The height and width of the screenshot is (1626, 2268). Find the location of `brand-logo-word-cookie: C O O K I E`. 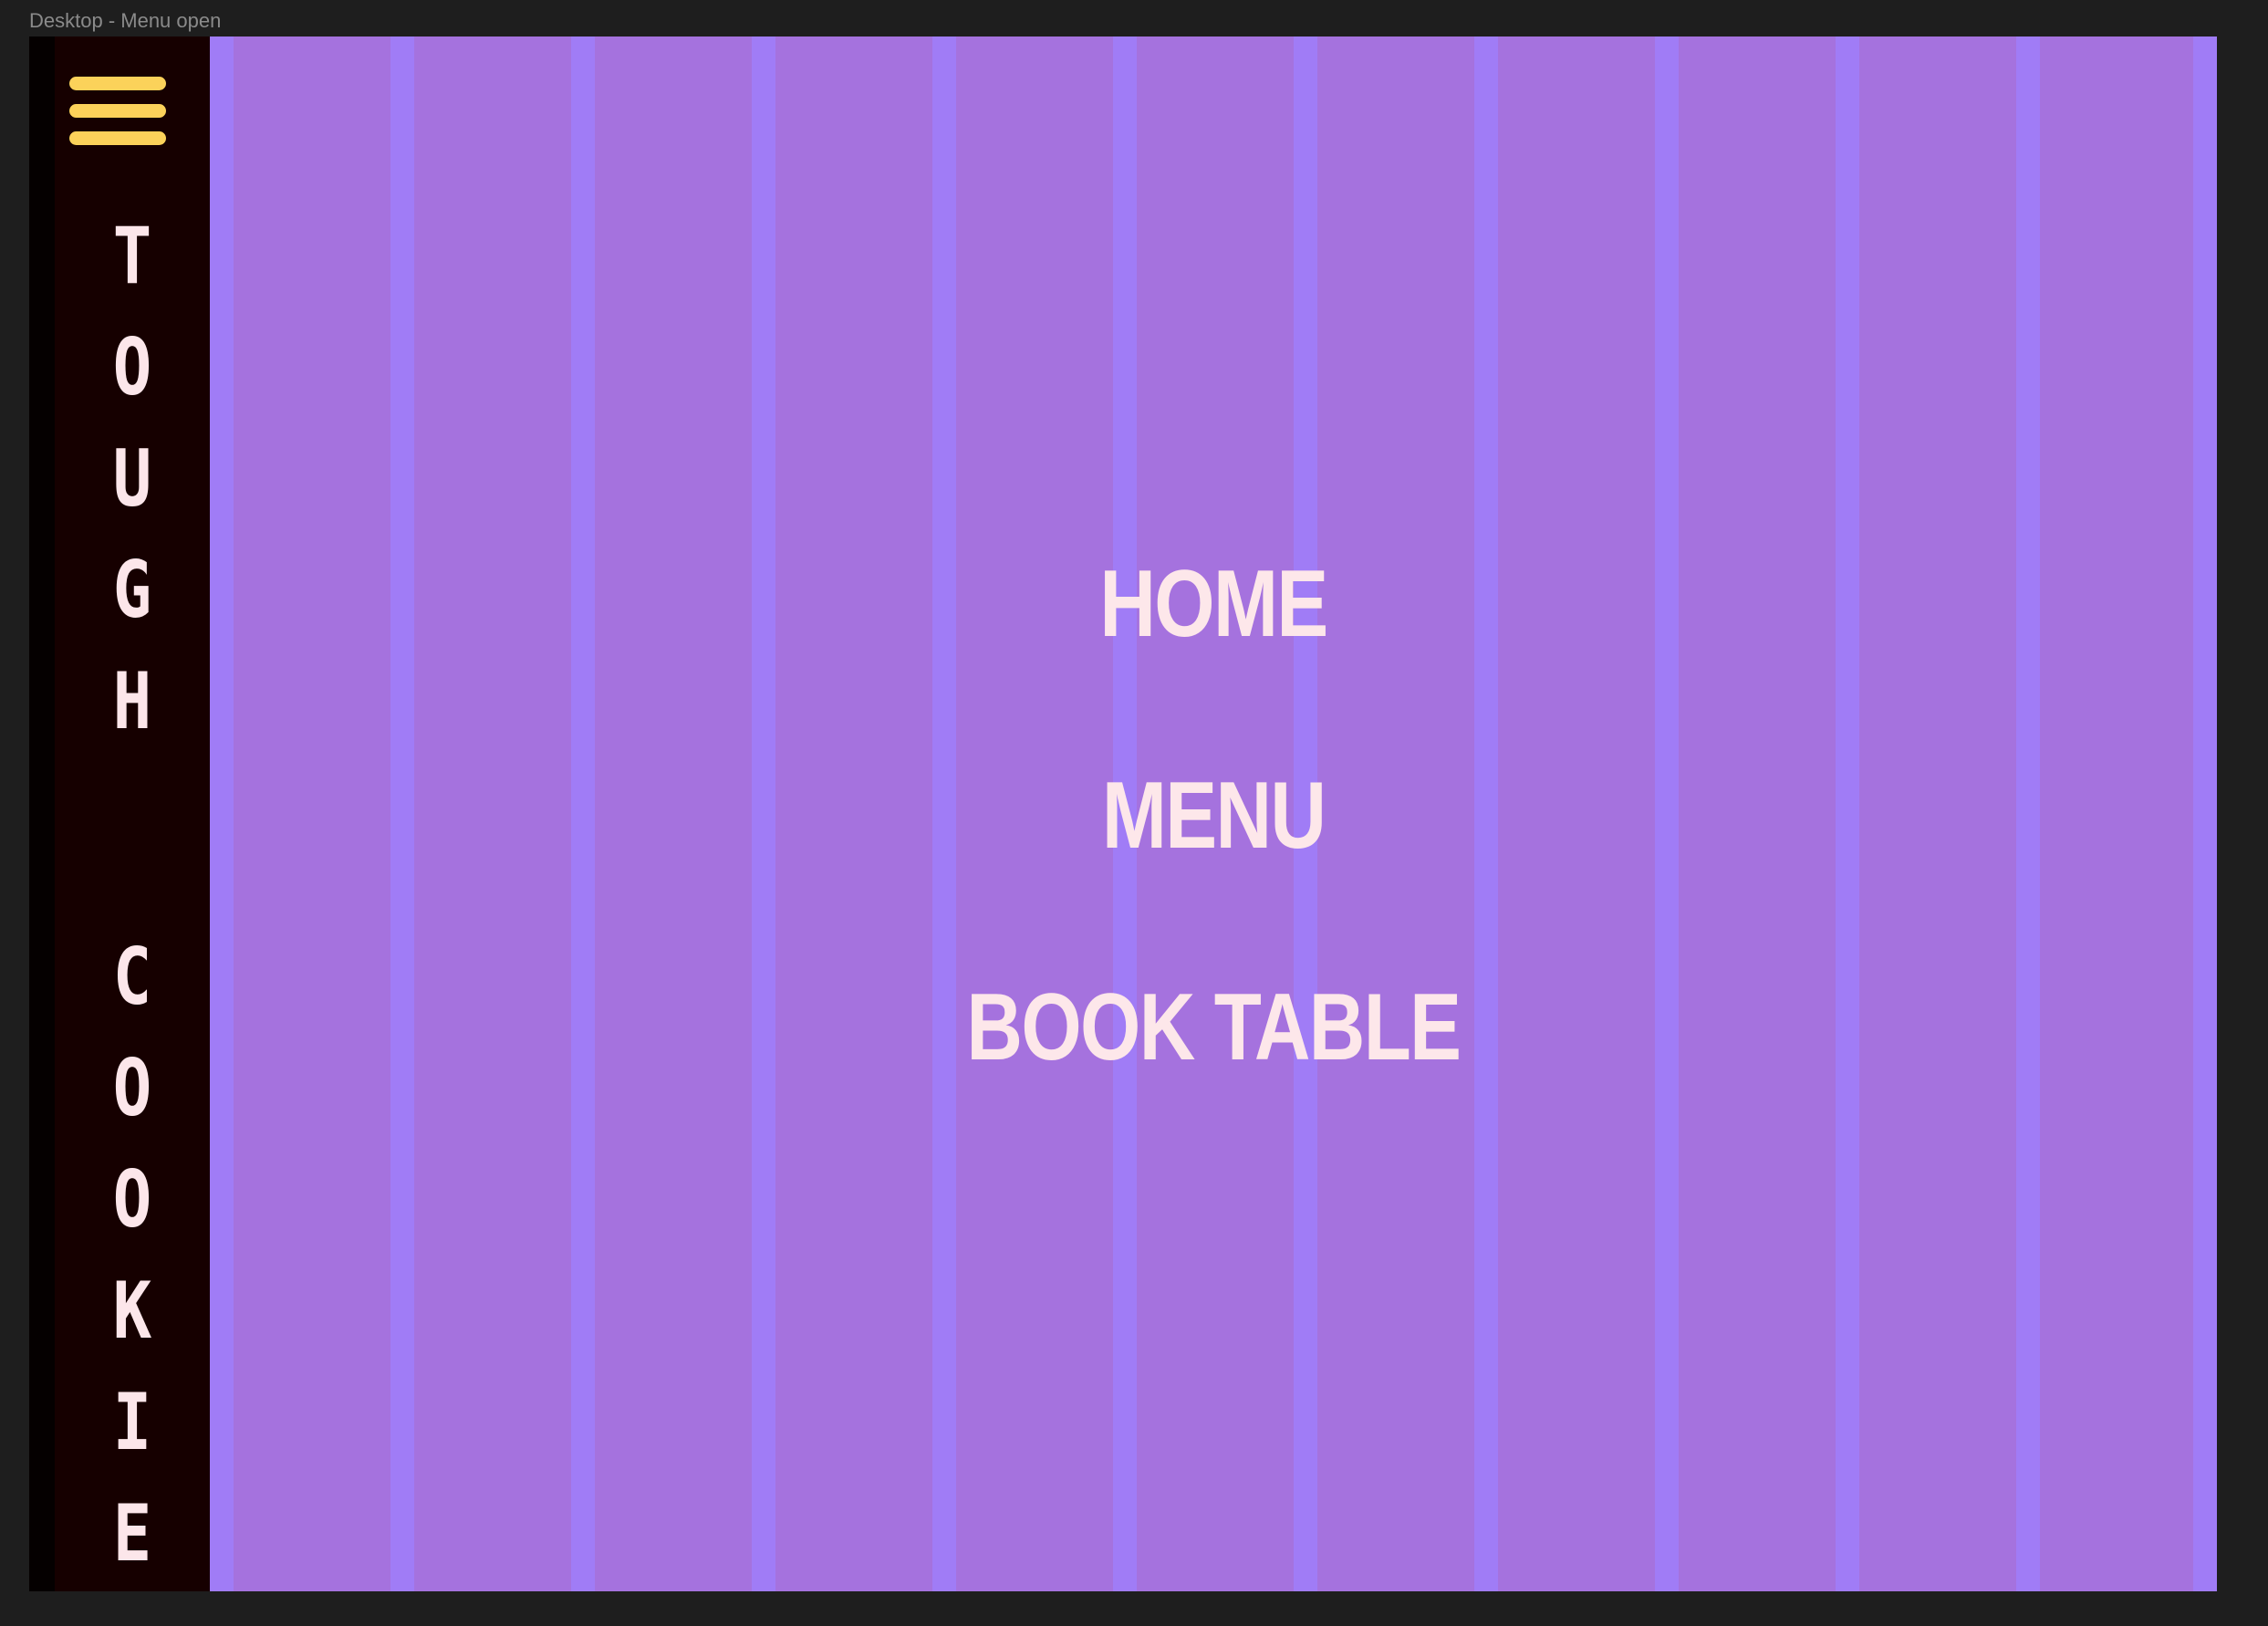

brand-logo-word-cookie: C O O K I E is located at coordinates (132, 1256).